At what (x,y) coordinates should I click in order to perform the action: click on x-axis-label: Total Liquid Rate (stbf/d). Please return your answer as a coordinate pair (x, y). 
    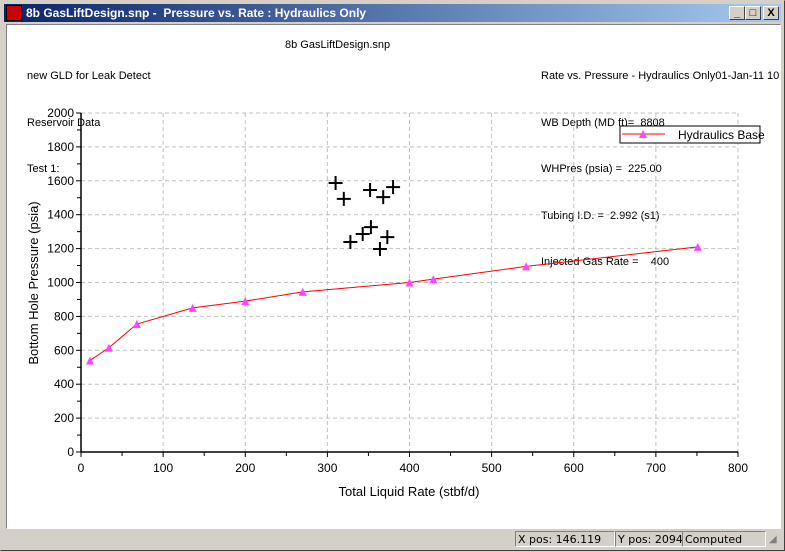
    Looking at the image, I should click on (409, 491).